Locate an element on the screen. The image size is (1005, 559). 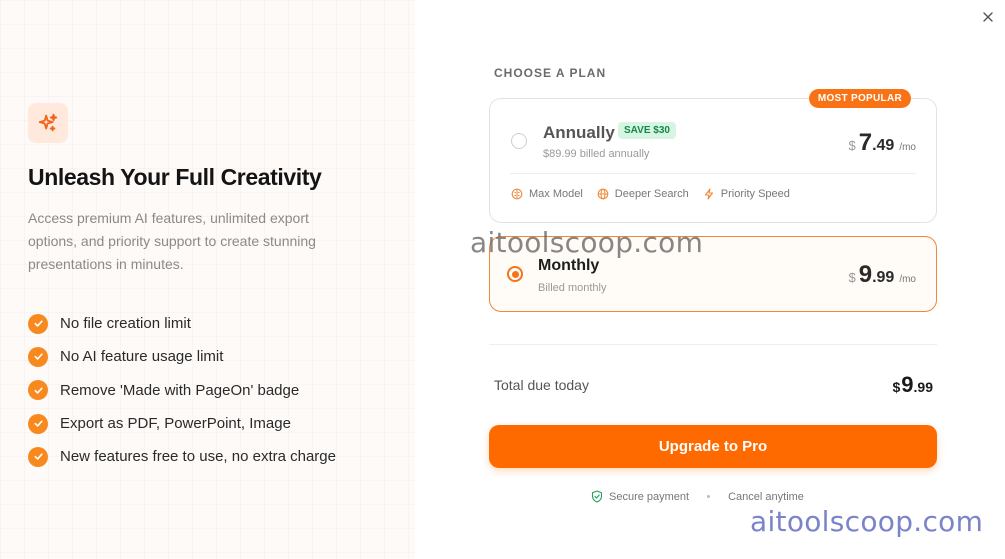
close-icon is located at coordinates (988, 17).